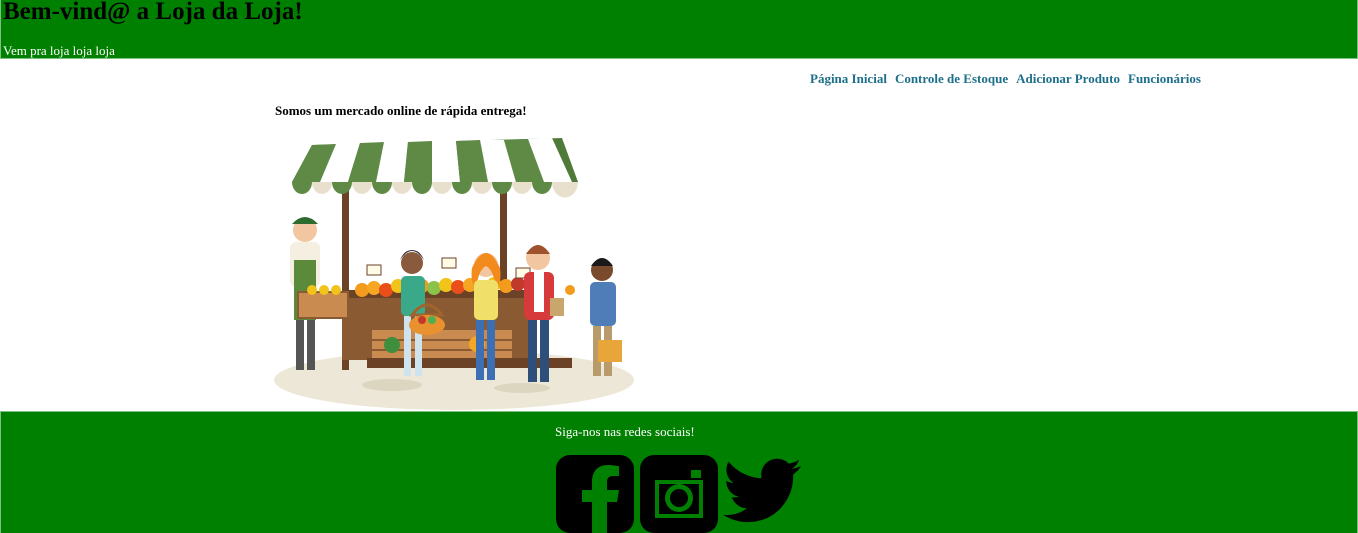  What do you see at coordinates (679, 493) in the screenshot?
I see `instagram-icon` at bounding box center [679, 493].